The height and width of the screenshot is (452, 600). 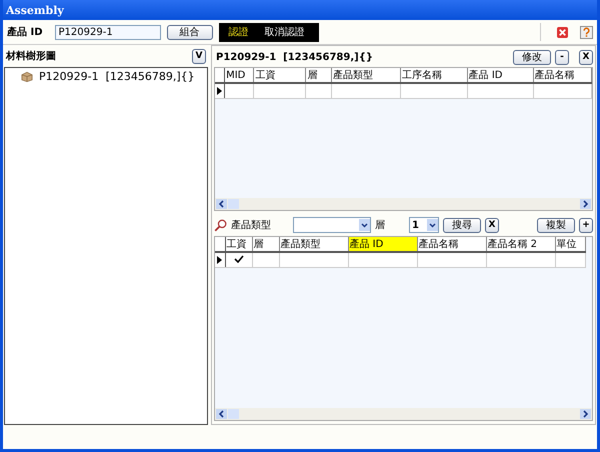 I want to click on help-icon, so click(x=586, y=32).